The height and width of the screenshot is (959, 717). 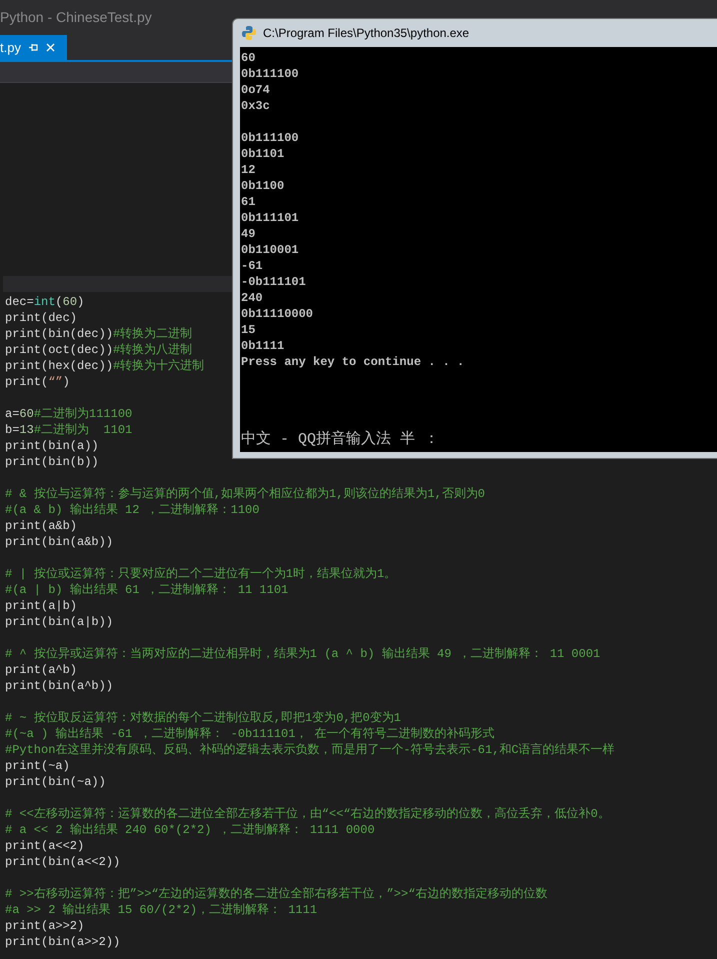 I want to click on code-text: (, so click(x=59, y=302).